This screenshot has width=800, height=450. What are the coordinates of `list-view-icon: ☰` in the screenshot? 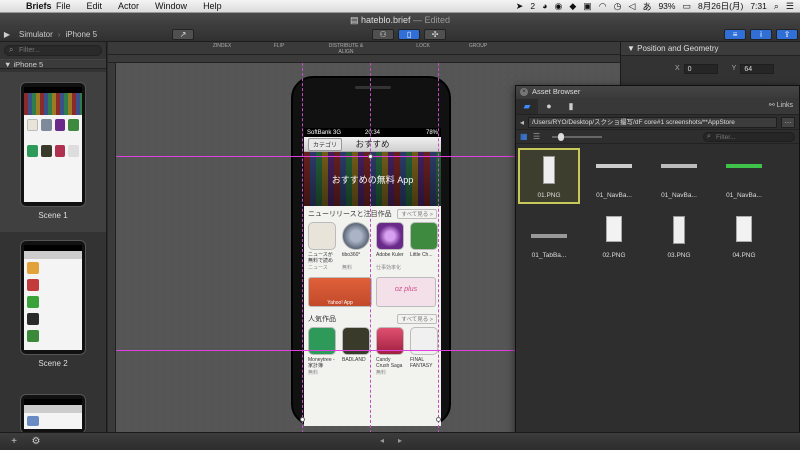 It's located at (537, 136).